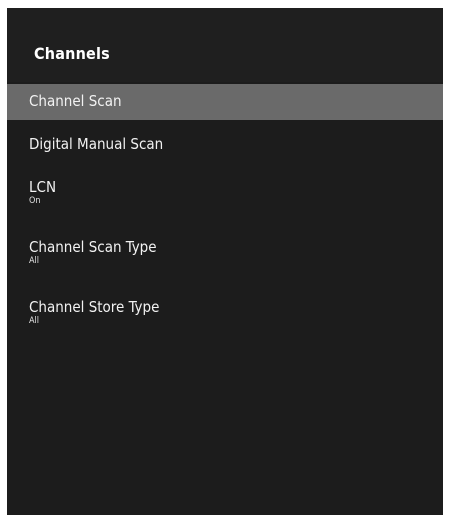 This screenshot has height=523, width=450. Describe the element at coordinates (43, 187) in the screenshot. I see `menu-item-label: LCN` at that location.